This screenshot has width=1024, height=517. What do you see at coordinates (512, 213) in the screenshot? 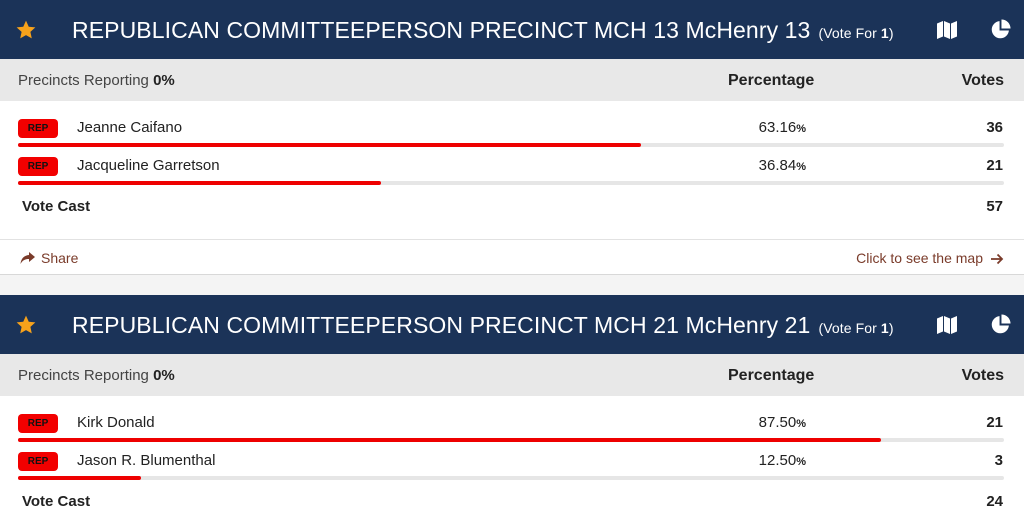
I see `vote-cast-row: Vote Cast 57` at bounding box center [512, 213].